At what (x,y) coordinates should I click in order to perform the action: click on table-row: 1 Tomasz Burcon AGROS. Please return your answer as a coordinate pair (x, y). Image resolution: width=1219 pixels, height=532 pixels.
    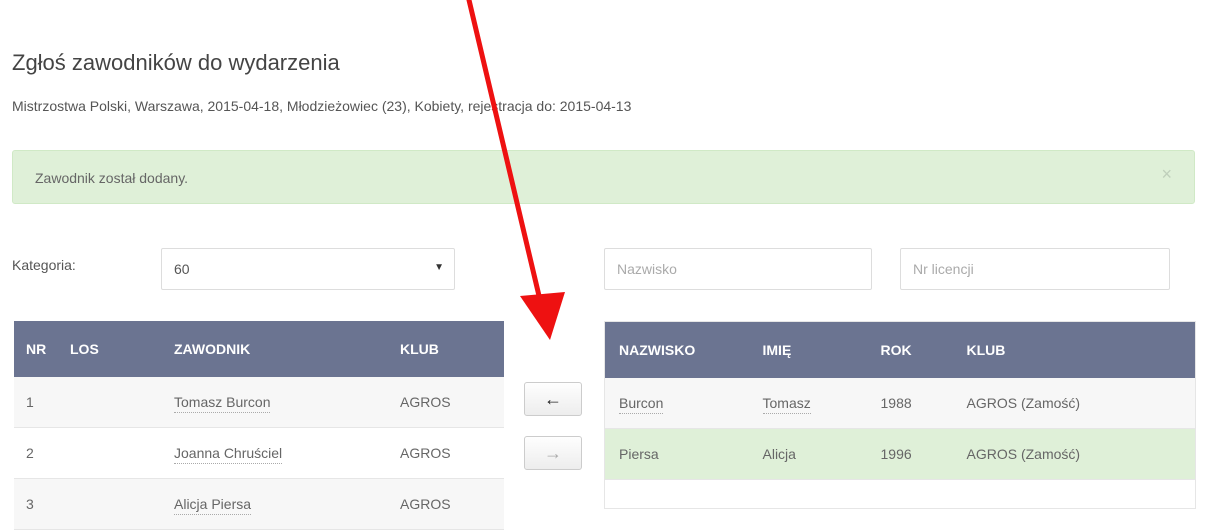
    Looking at the image, I should click on (259, 402).